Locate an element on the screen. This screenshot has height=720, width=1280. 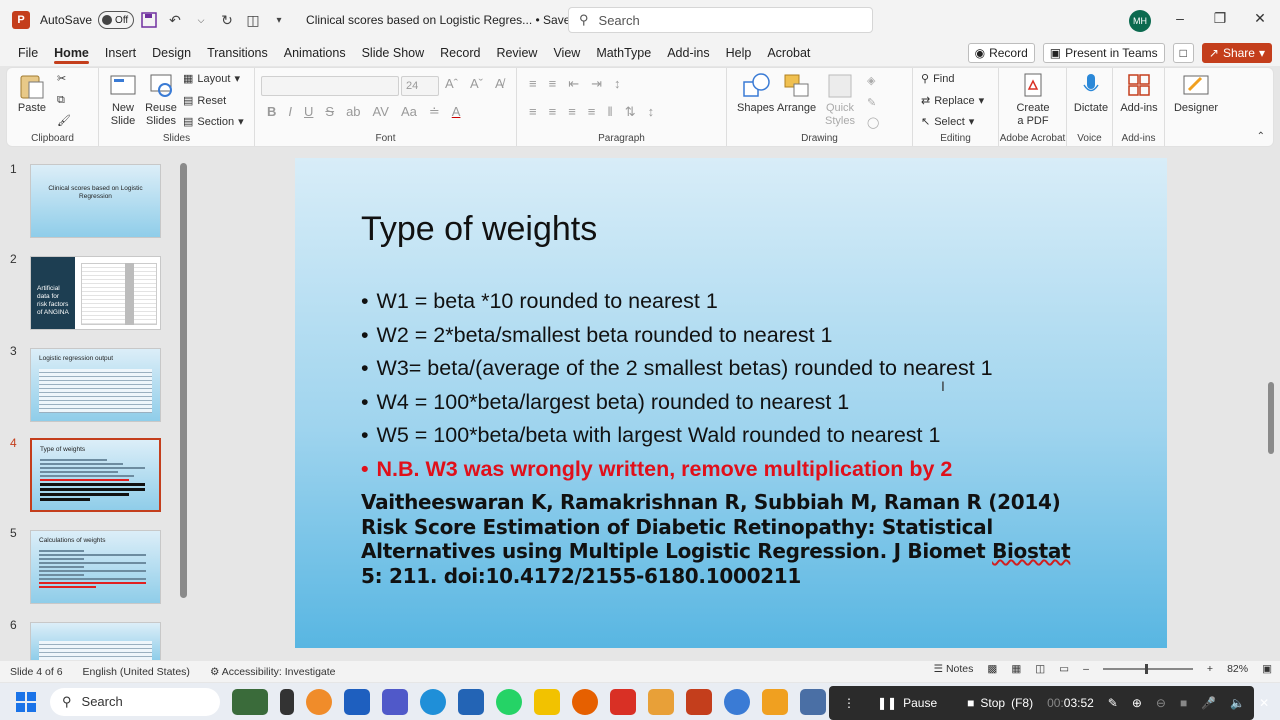
media-app-icon is located at coordinates (661, 701).